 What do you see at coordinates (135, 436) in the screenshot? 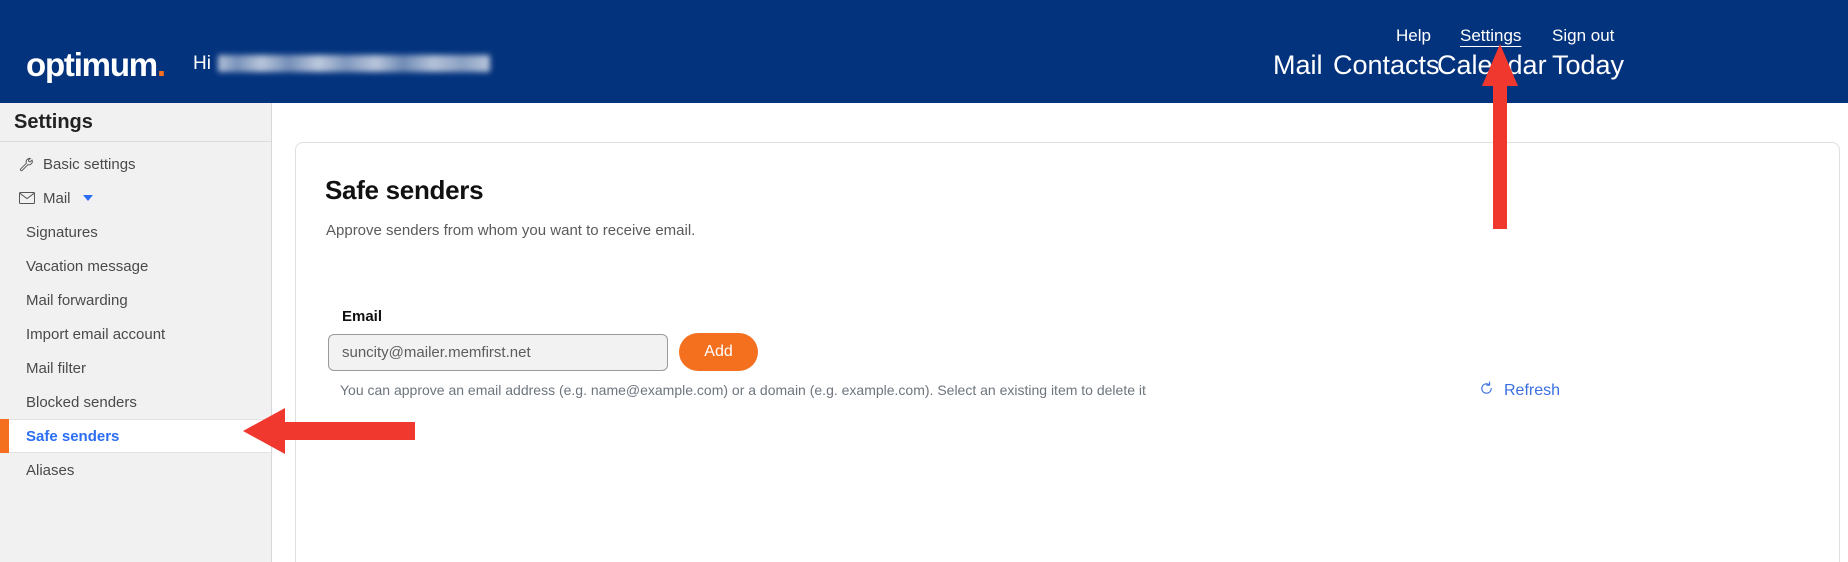
I see `sidebar-item-safe-senders: Safe senders` at bounding box center [135, 436].